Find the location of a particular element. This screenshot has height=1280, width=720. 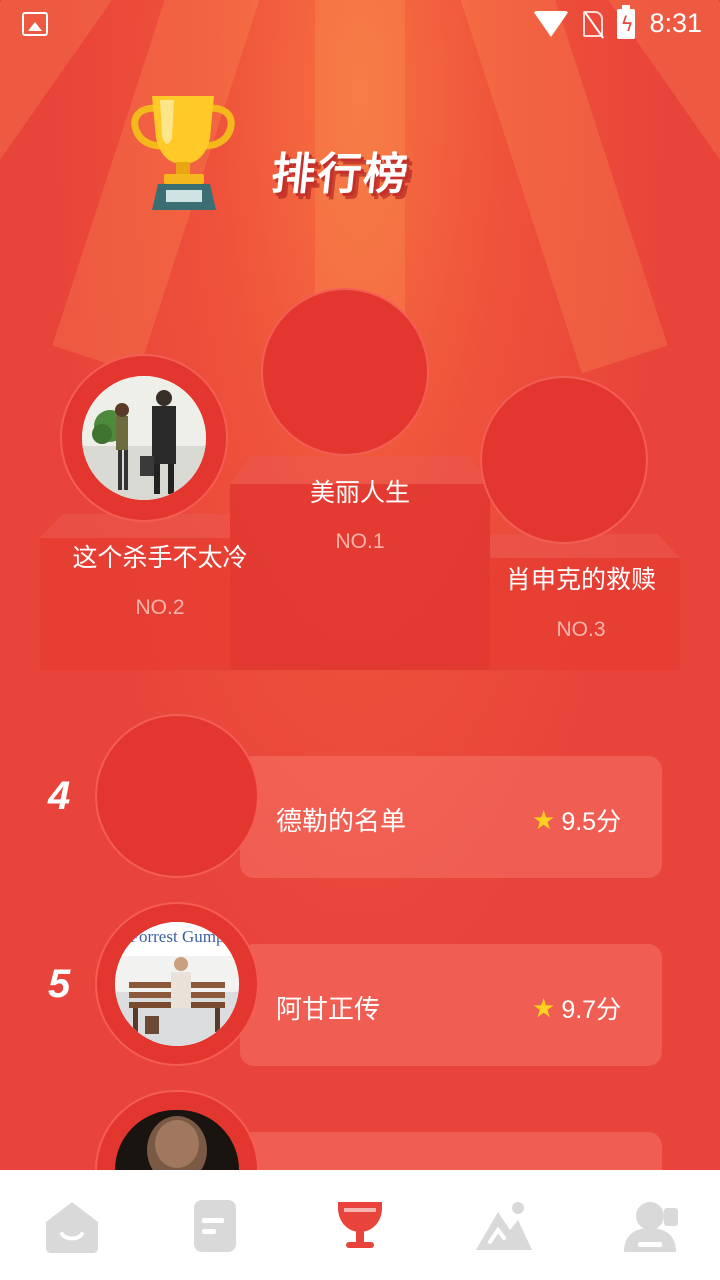

rank-number: 4 is located at coordinates (59, 796).